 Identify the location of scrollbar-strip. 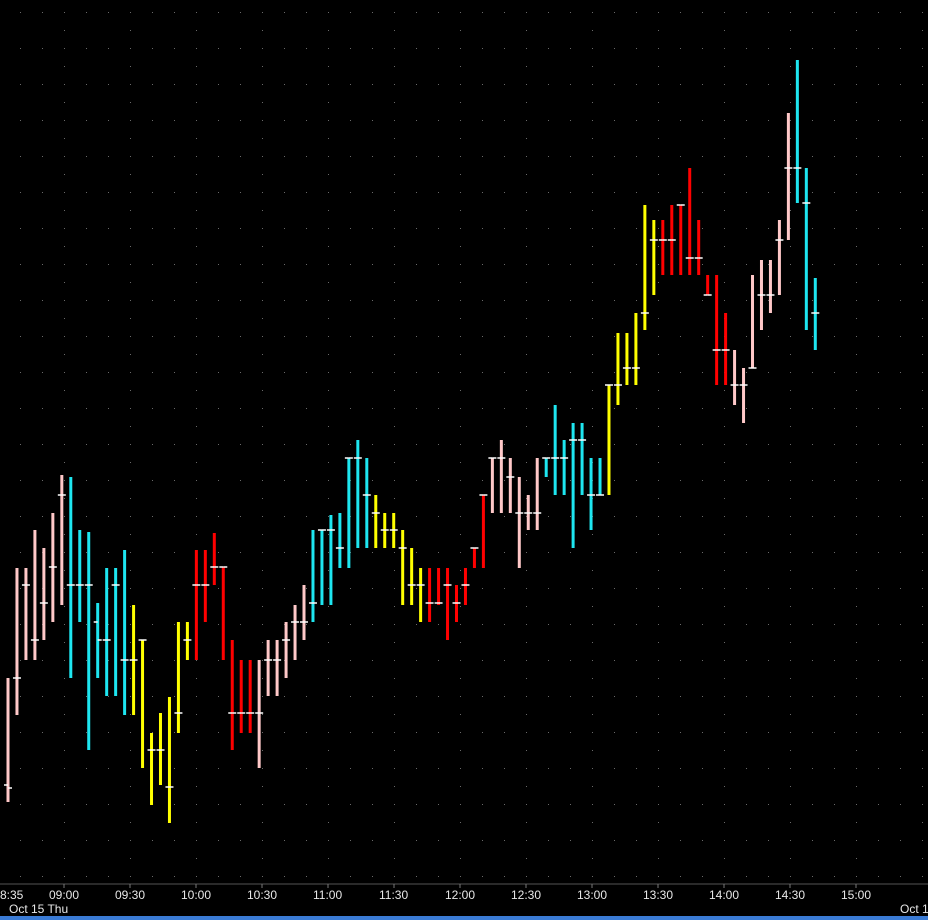
(464, 918).